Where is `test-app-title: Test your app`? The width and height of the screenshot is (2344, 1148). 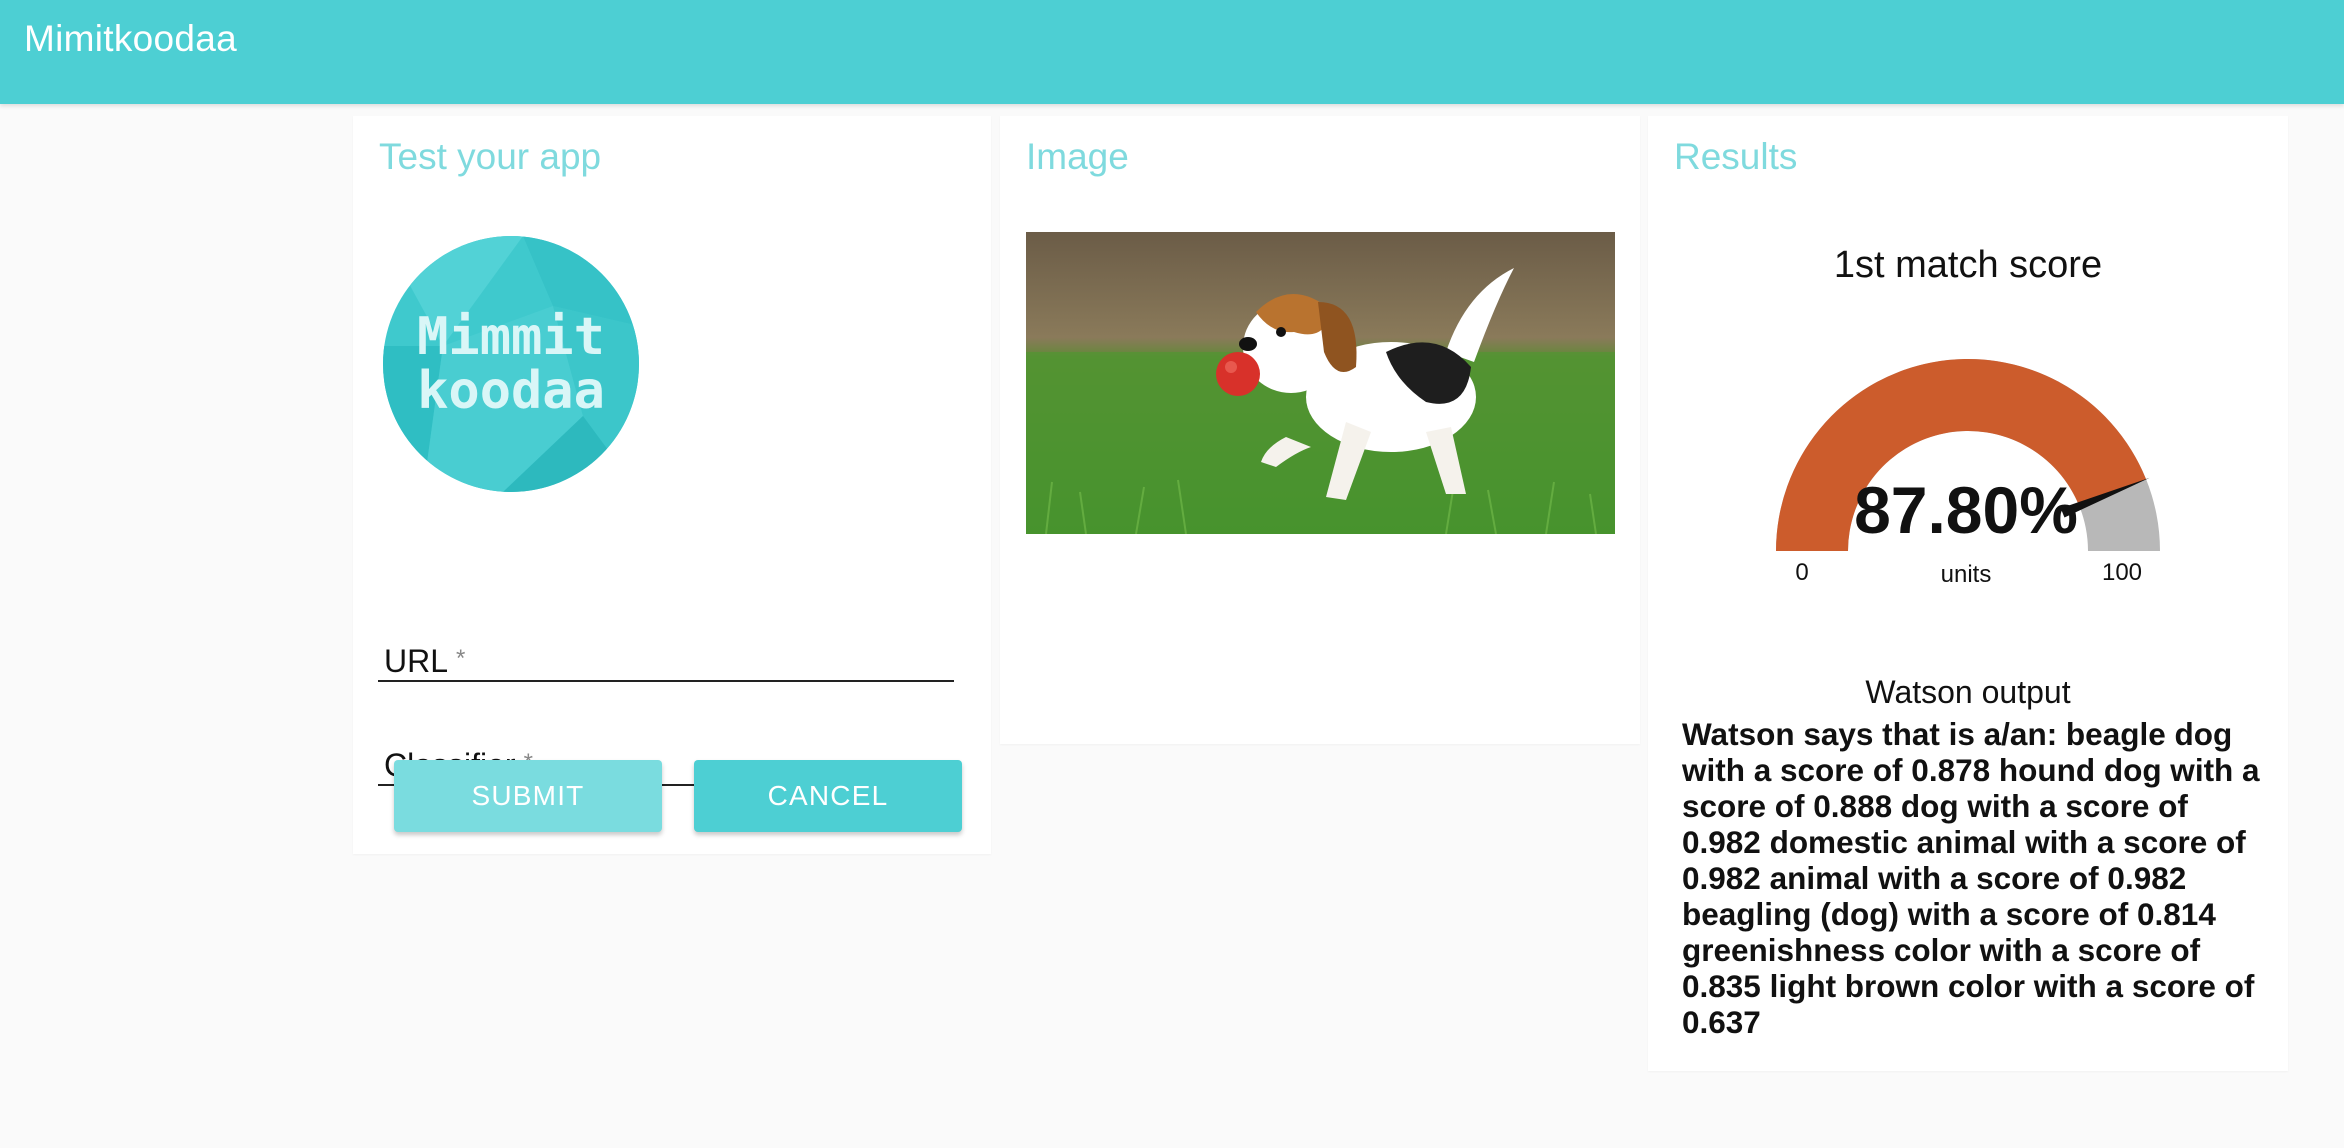
test-app-title: Test your app is located at coordinates (490, 156).